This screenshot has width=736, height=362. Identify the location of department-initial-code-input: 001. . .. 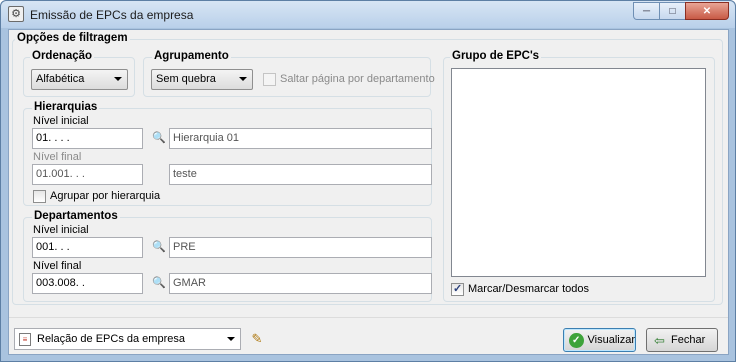
(87, 247).